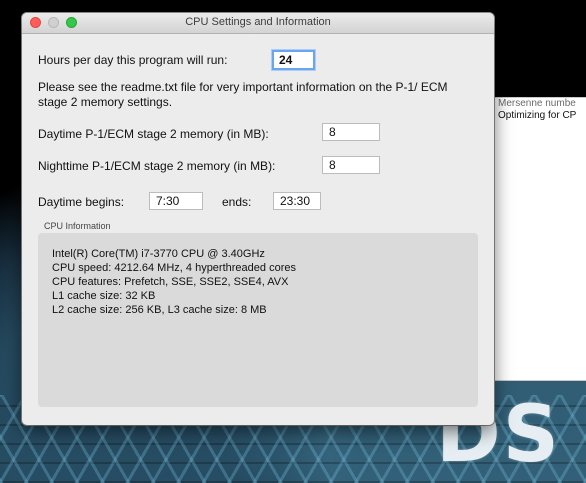 The width and height of the screenshot is (586, 483). What do you see at coordinates (77, 226) in the screenshot?
I see `cpu-information-heading: CPU Information` at bounding box center [77, 226].